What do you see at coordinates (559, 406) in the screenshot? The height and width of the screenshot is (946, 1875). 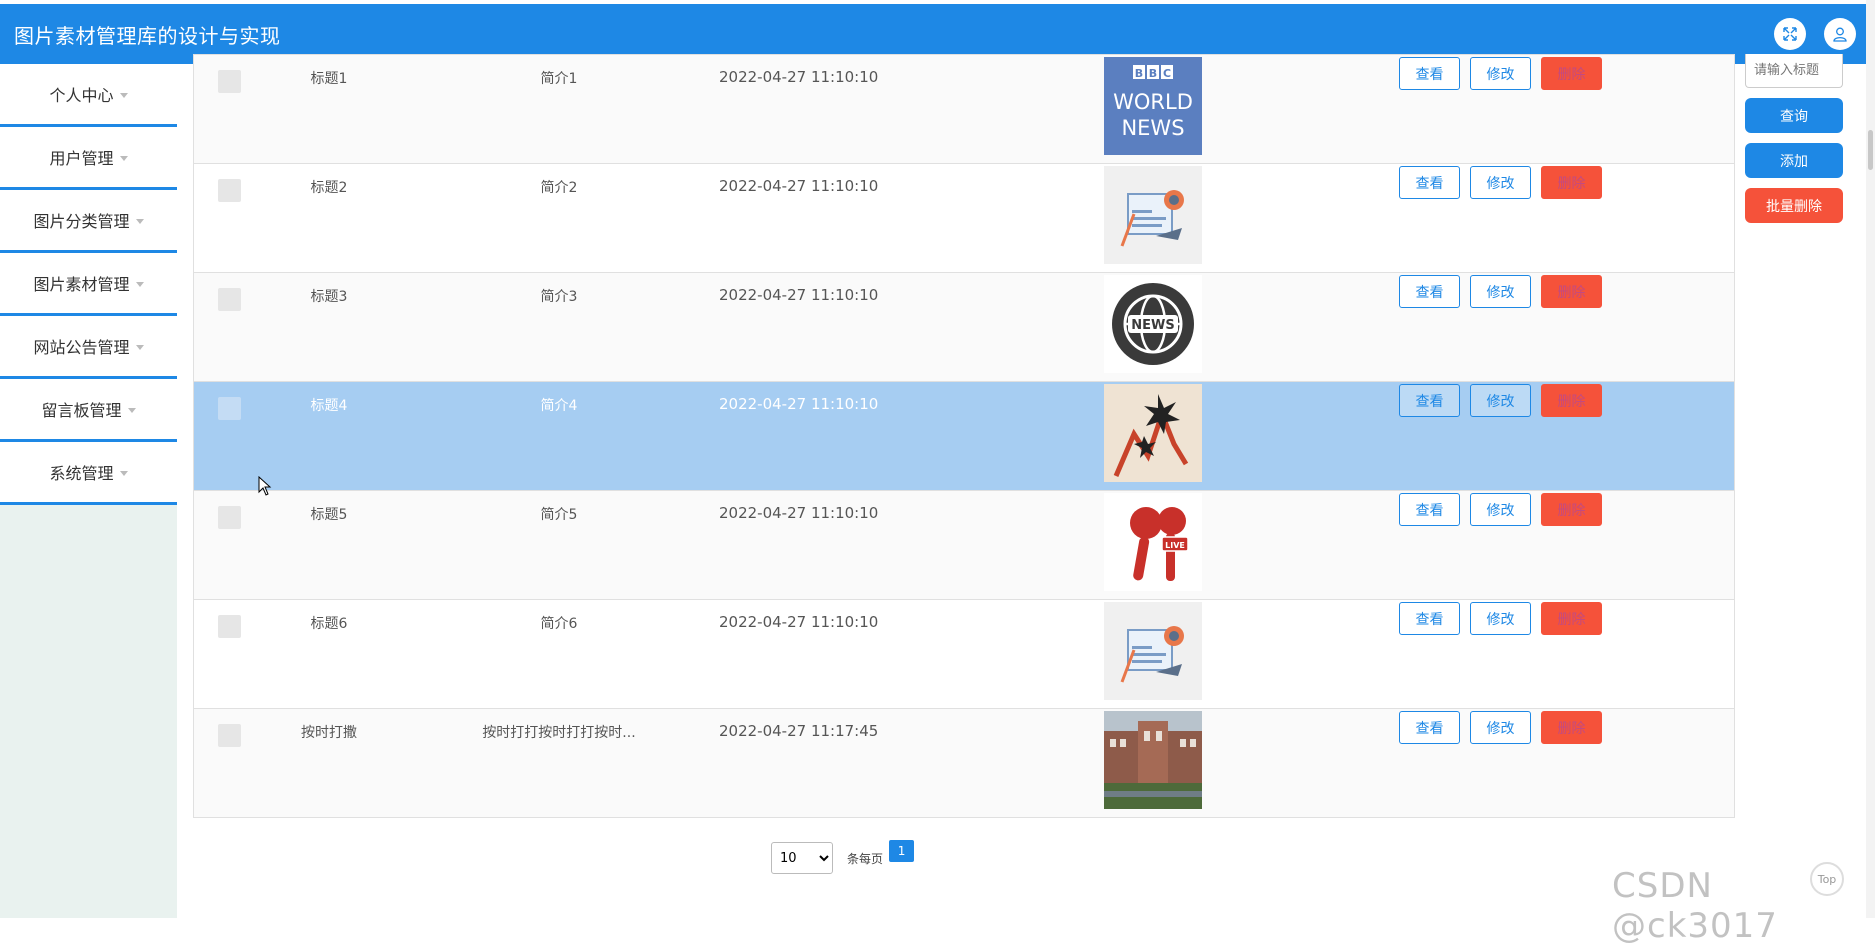 I see `row-intro: 简介4` at bounding box center [559, 406].